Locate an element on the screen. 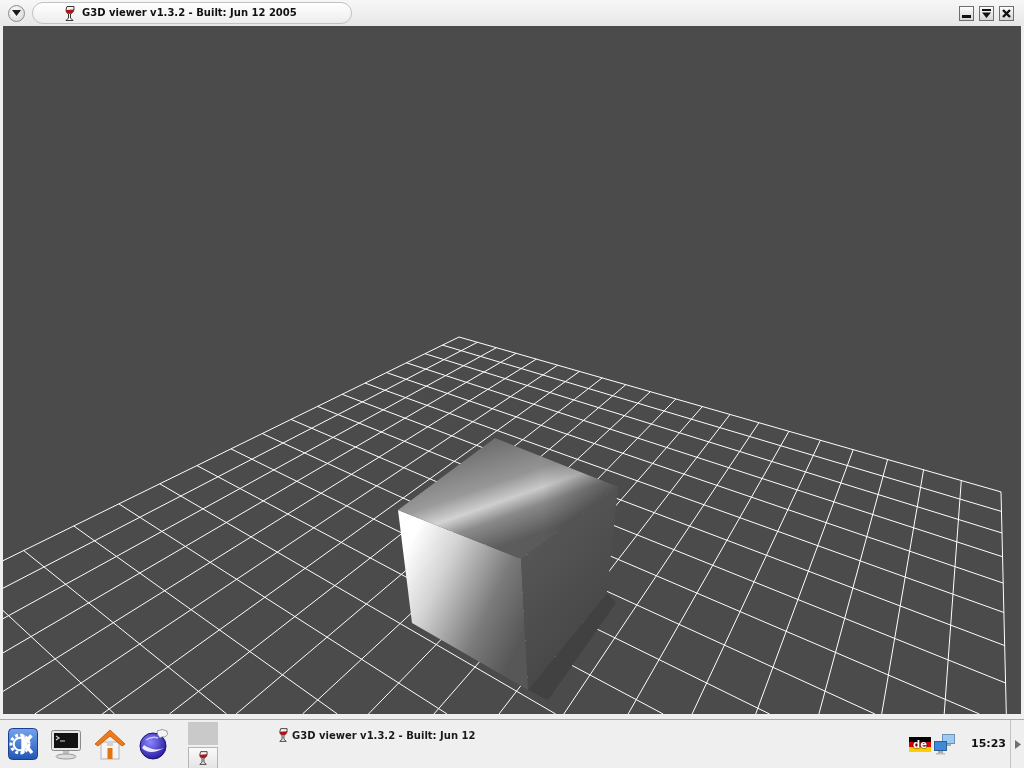 The width and height of the screenshot is (1024, 768). window-menu-button is located at coordinates (16, 13).